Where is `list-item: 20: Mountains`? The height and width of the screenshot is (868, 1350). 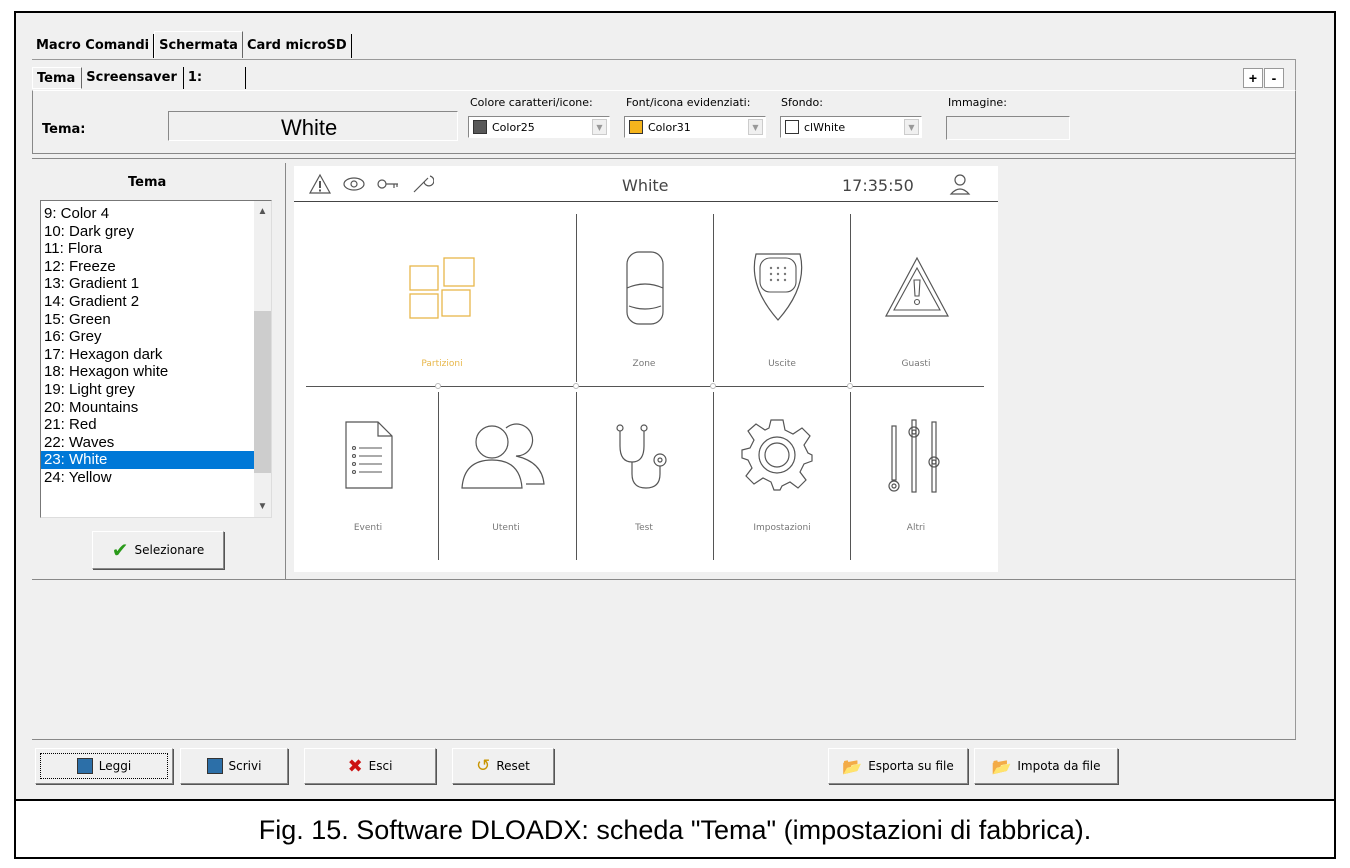
list-item: 20: Mountains is located at coordinates (148, 408).